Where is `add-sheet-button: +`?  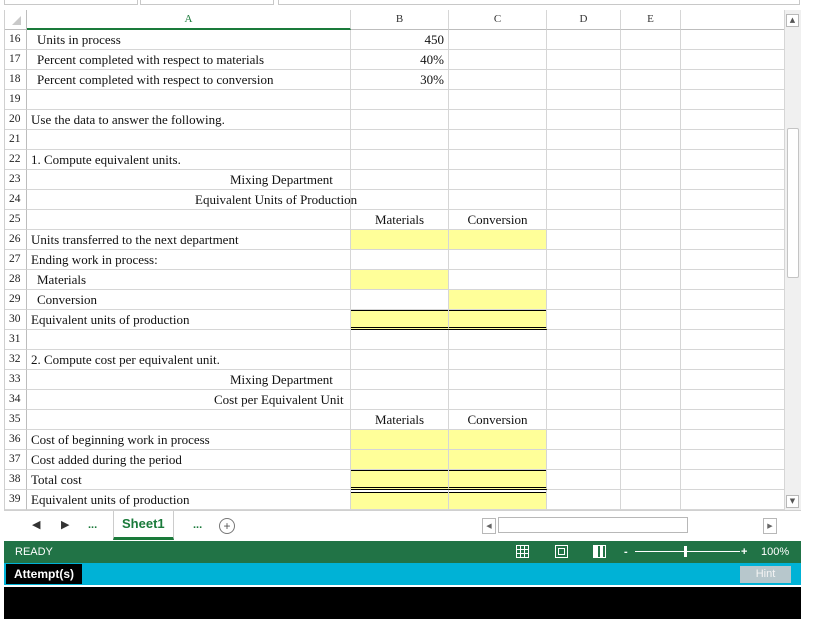
add-sheet-button: + is located at coordinates (227, 526).